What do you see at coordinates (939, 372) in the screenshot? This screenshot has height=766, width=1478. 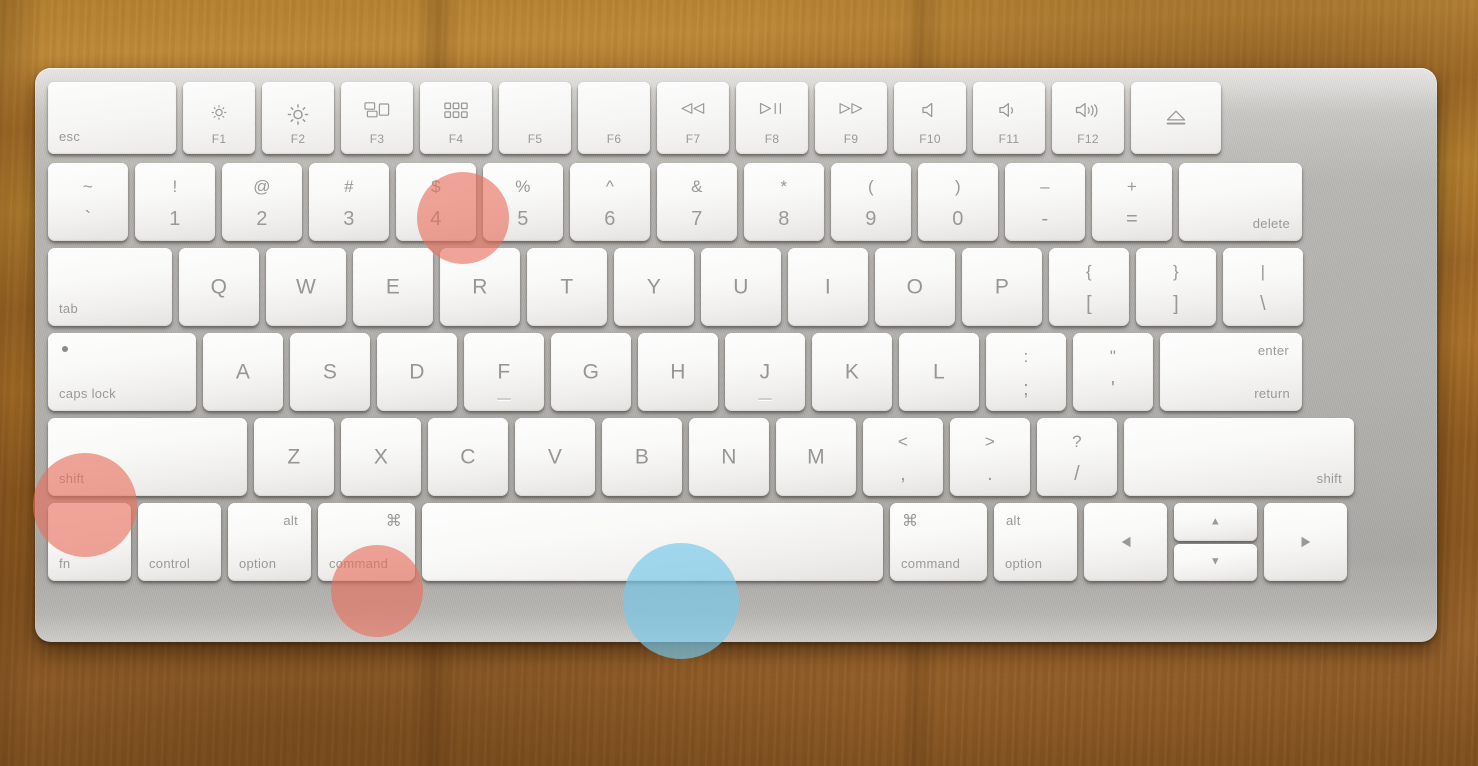 I see `key-l: L` at bounding box center [939, 372].